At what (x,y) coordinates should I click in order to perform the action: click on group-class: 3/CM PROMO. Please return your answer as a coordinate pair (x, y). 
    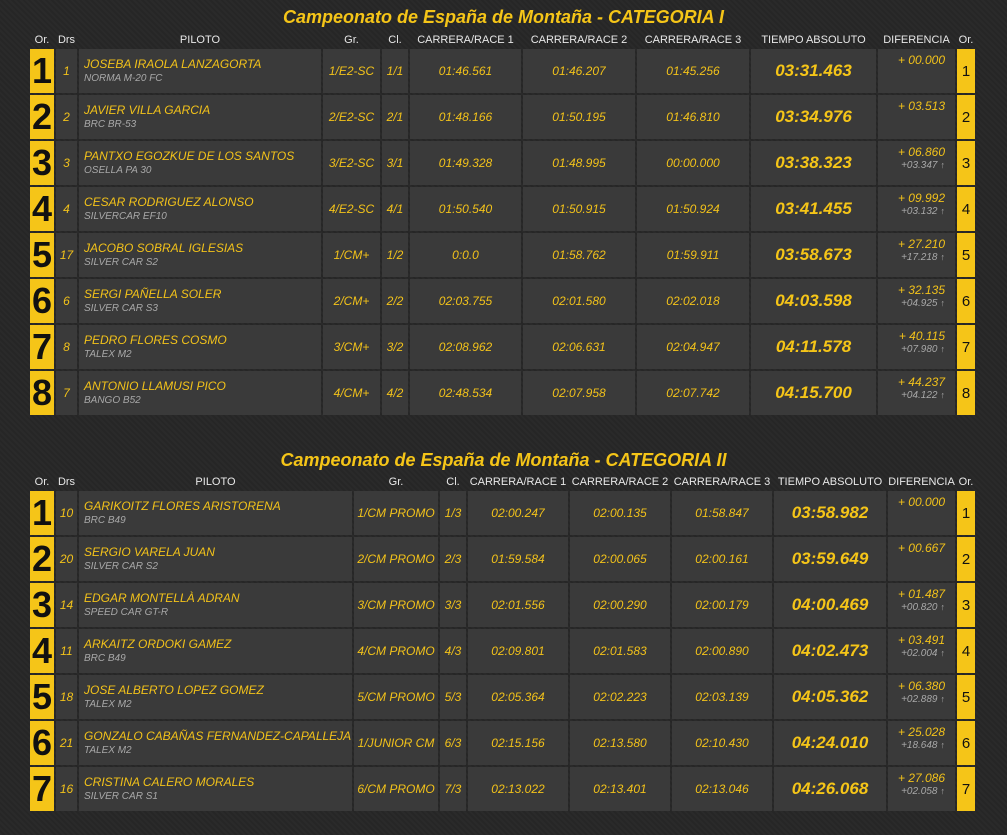
    Looking at the image, I should click on (396, 605).